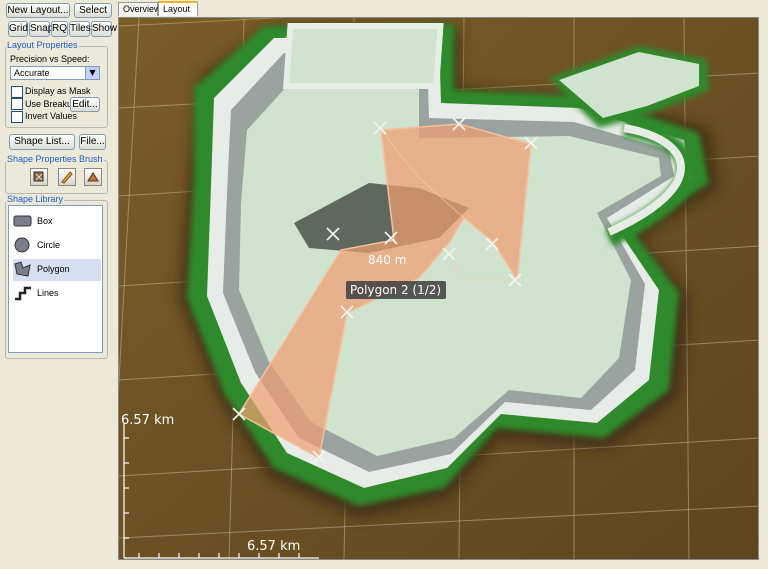  I want to click on circle-icon, so click(22, 245).